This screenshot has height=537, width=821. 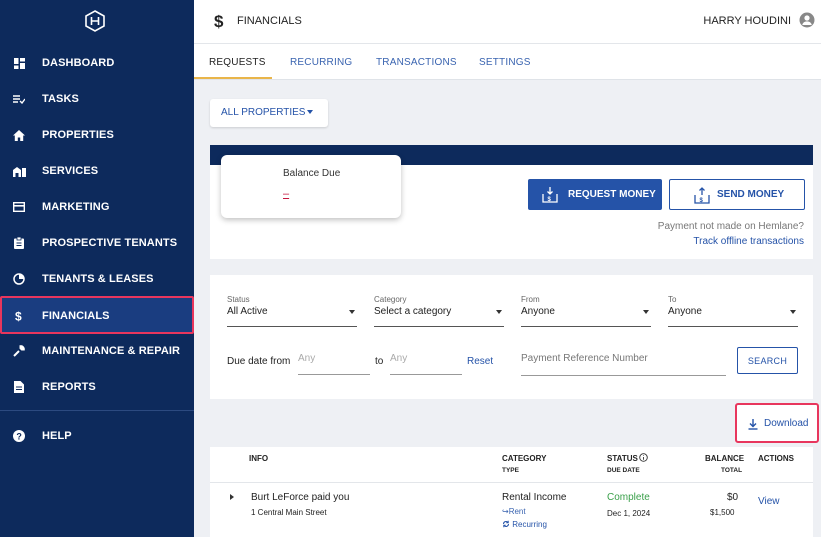 I want to click on sidebar-item-tasks: TASKS, so click(x=97, y=99).